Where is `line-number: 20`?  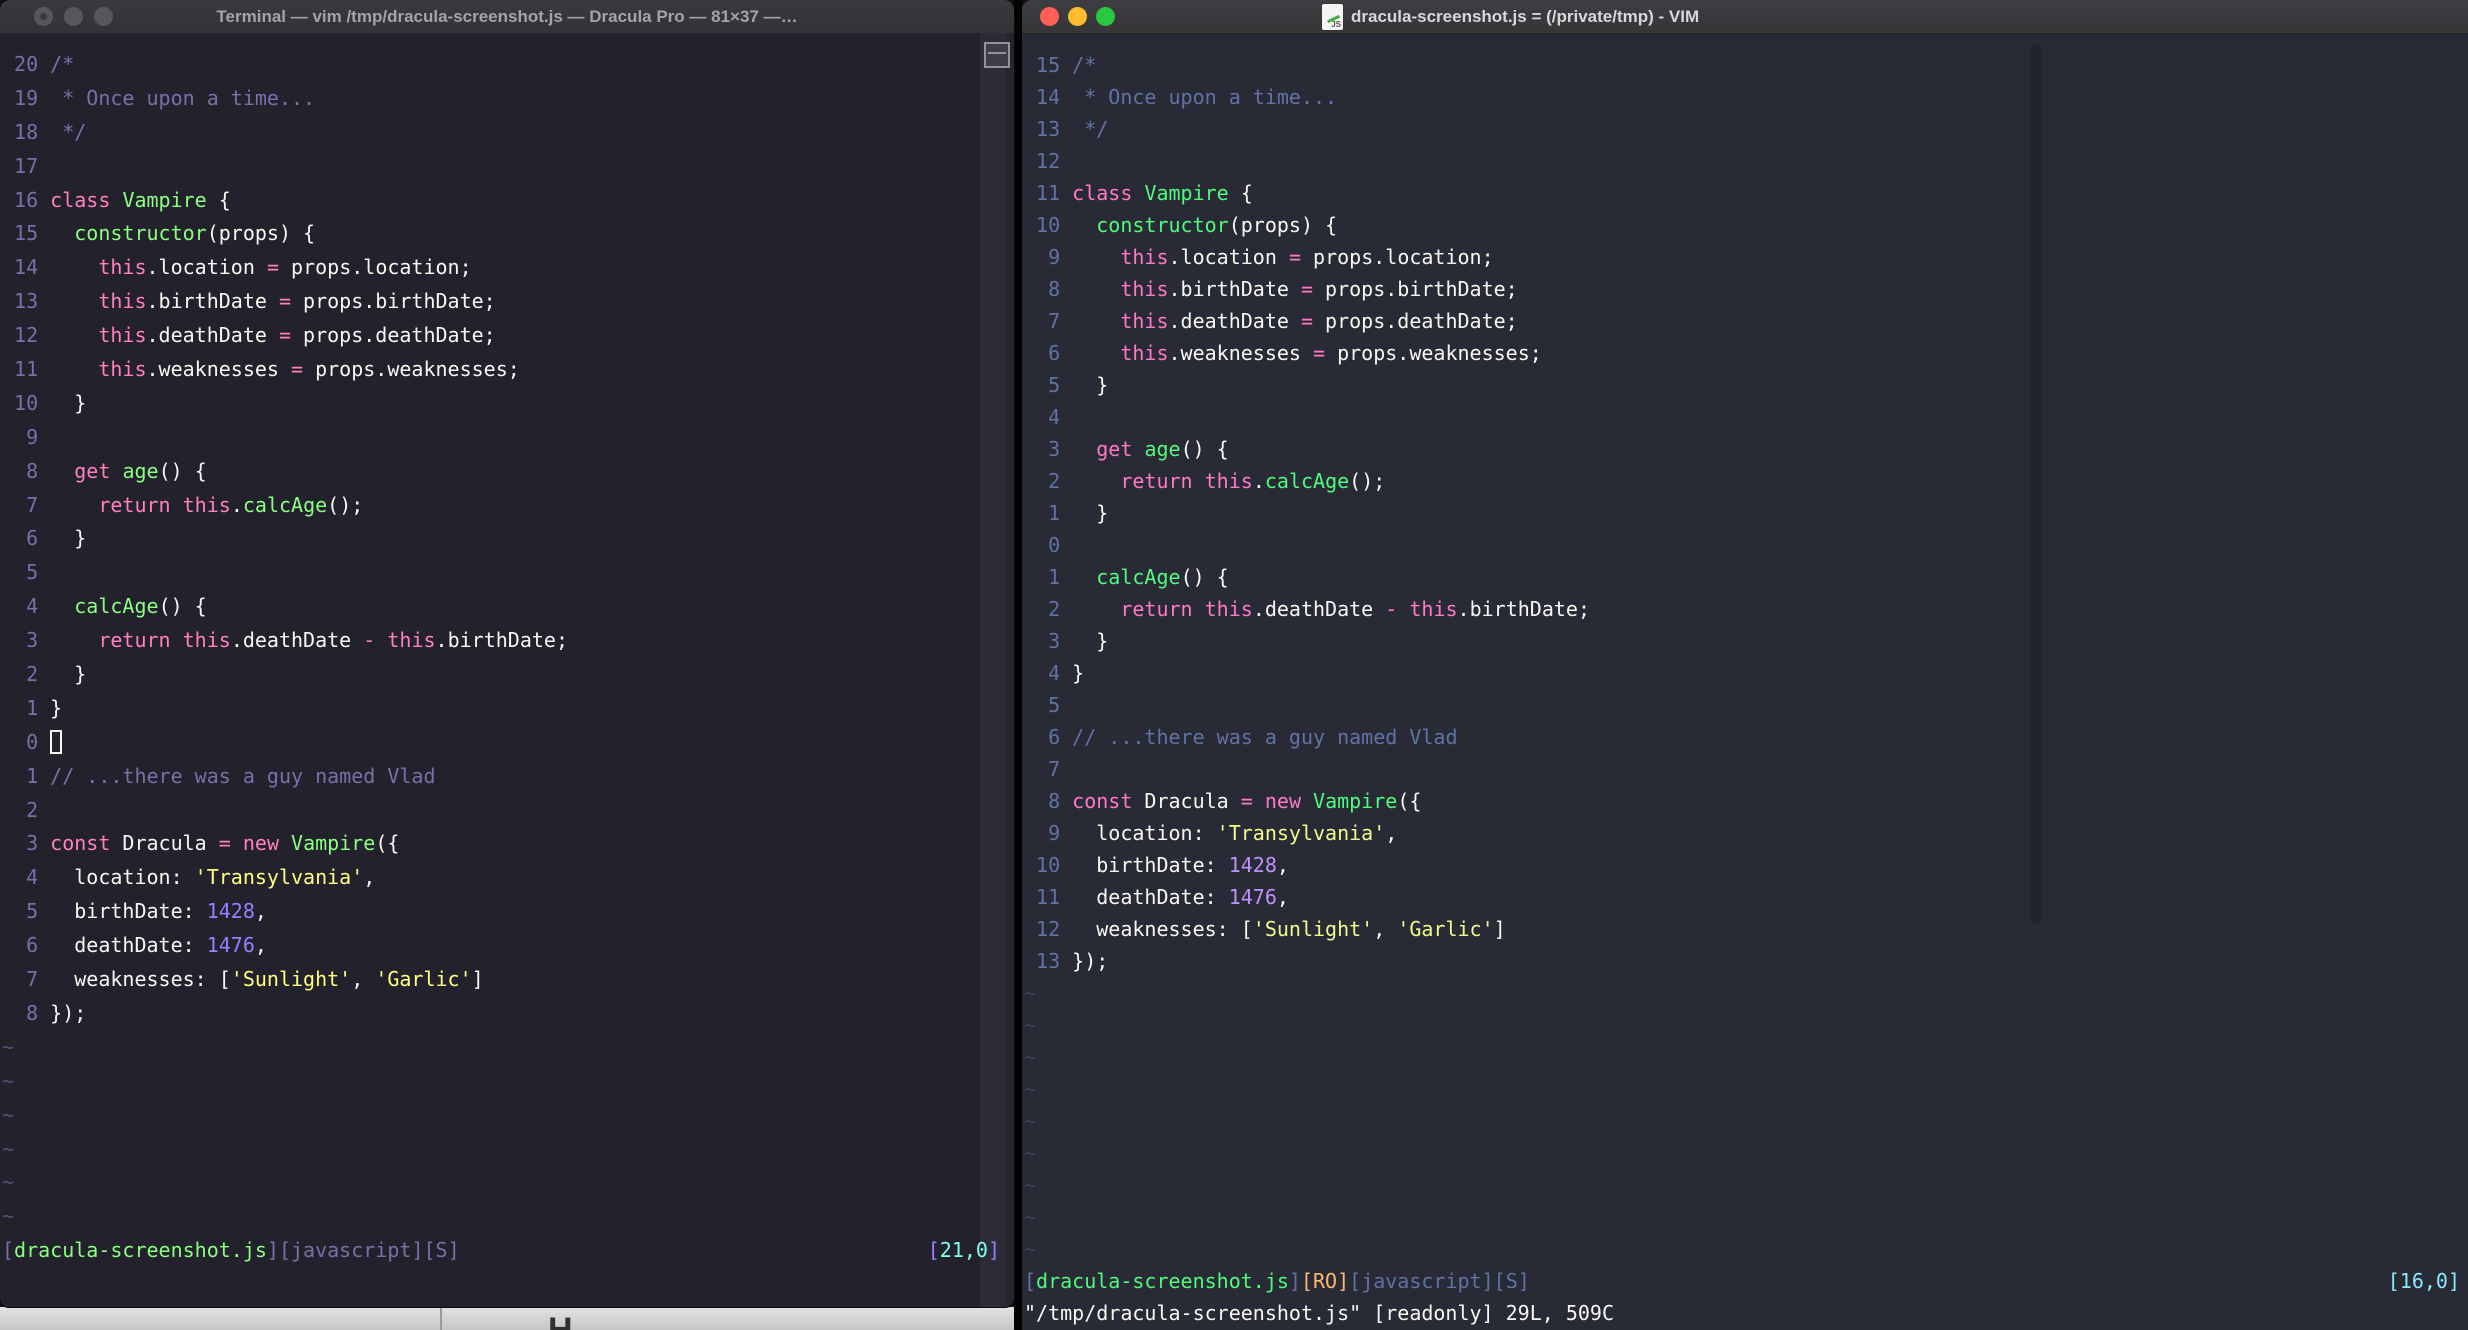
line-number: 20 is located at coordinates (26, 64).